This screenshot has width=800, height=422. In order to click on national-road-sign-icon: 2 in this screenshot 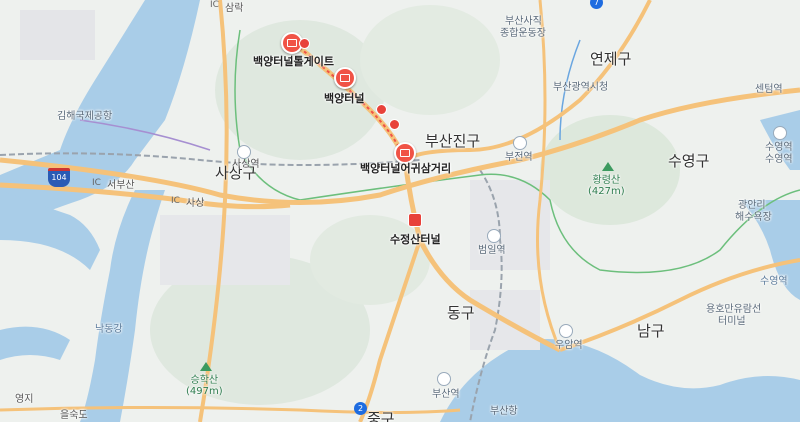, I will do `click(360, 408)`.